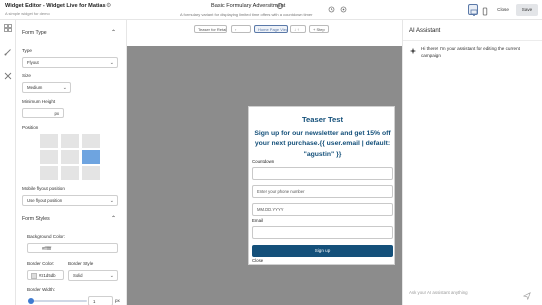 This screenshot has height=305, width=542. I want to click on form-type-heading: Form Type, so click(34, 33).